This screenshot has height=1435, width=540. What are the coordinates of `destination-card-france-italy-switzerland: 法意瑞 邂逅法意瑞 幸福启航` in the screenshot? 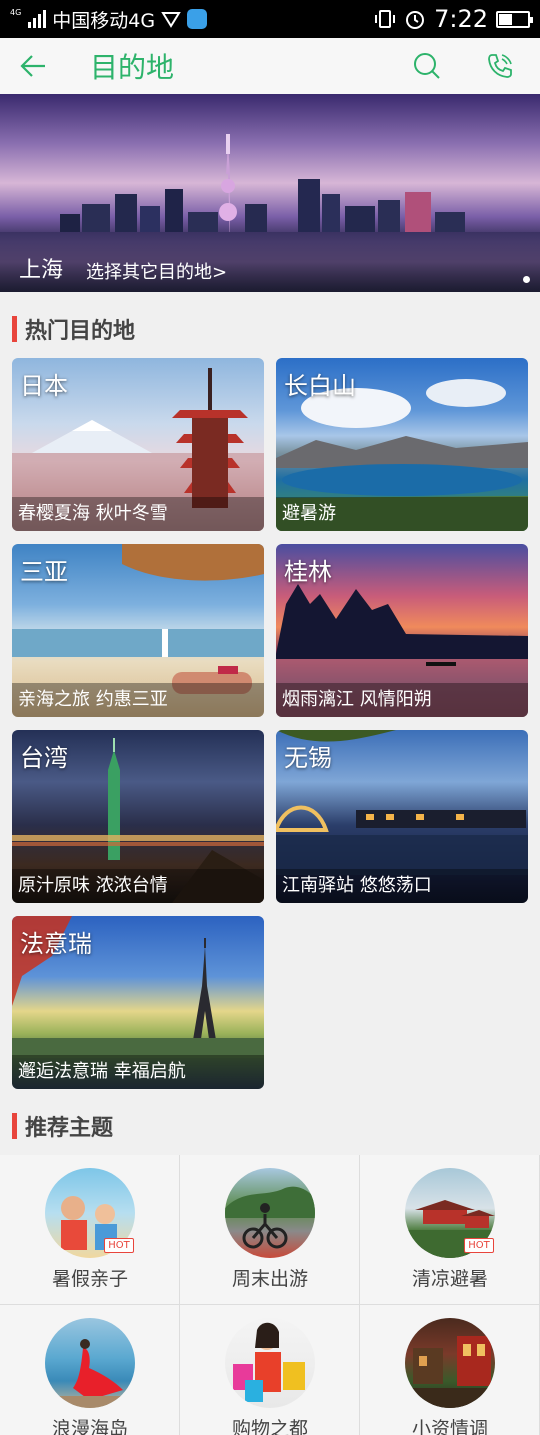 It's located at (138, 1002).